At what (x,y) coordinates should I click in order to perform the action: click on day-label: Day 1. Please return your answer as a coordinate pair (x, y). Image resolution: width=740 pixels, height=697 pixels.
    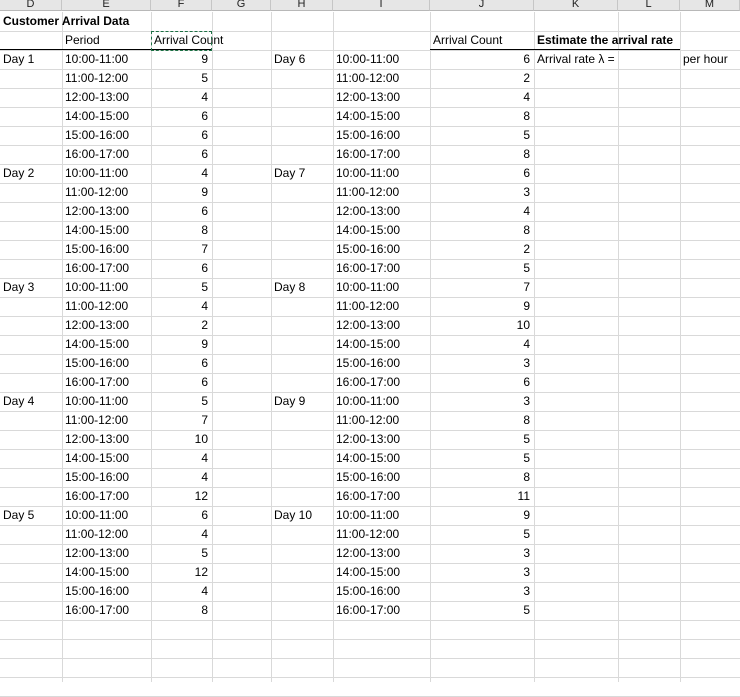
    Looking at the image, I should click on (31, 59).